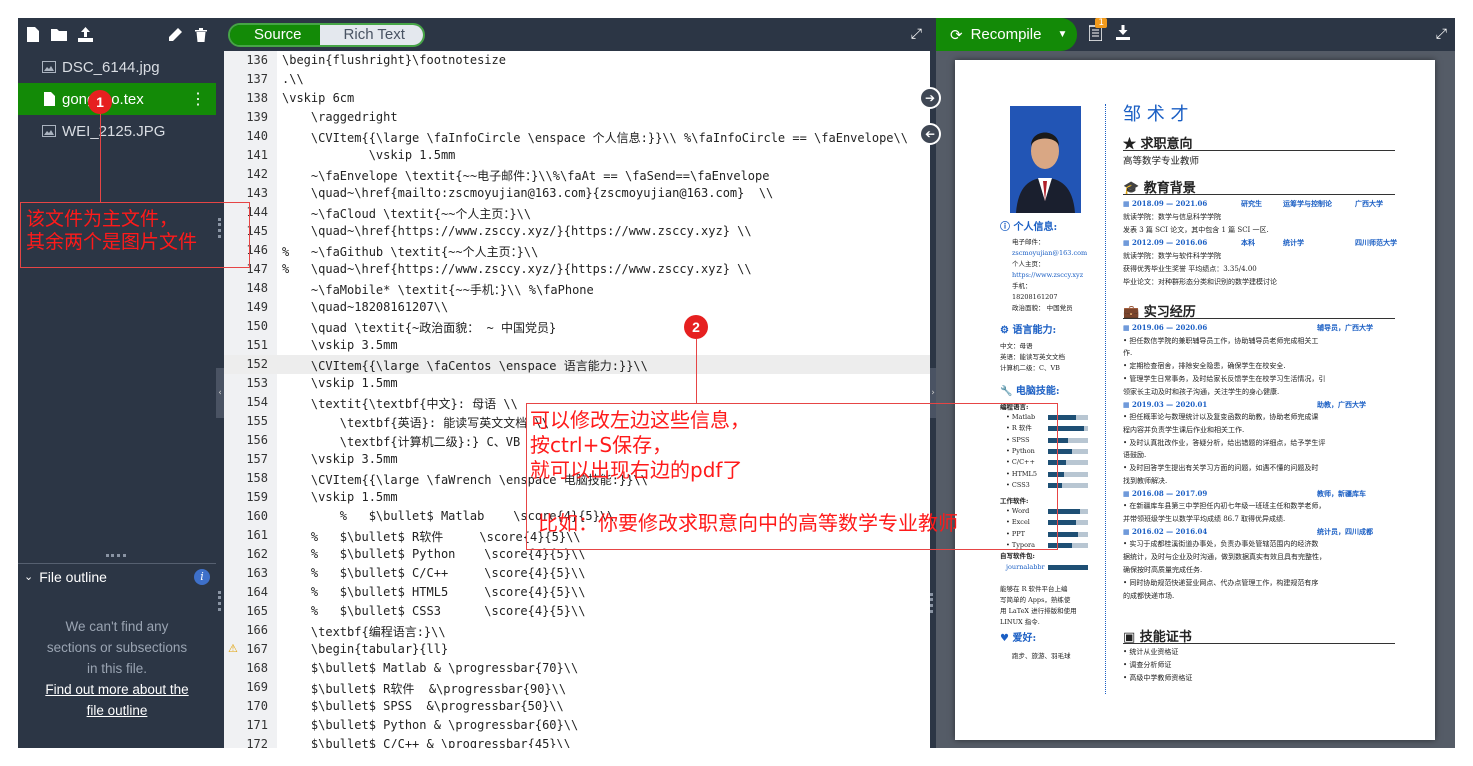 The width and height of the screenshot is (1473, 766). I want to click on link-line: file outline, so click(117, 710).